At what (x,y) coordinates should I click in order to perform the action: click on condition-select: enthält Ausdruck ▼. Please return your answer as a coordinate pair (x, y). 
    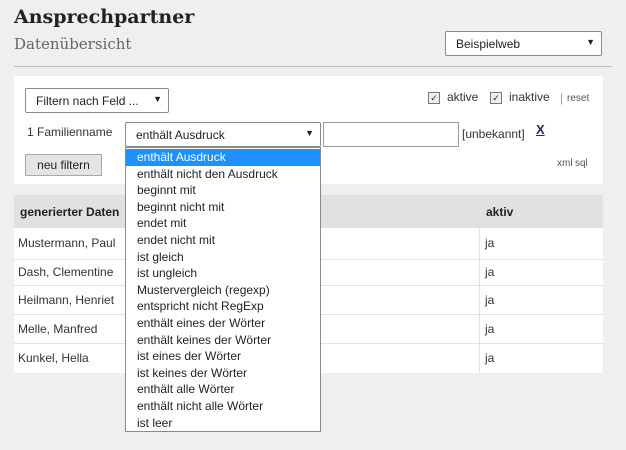
    Looking at the image, I should click on (223, 134).